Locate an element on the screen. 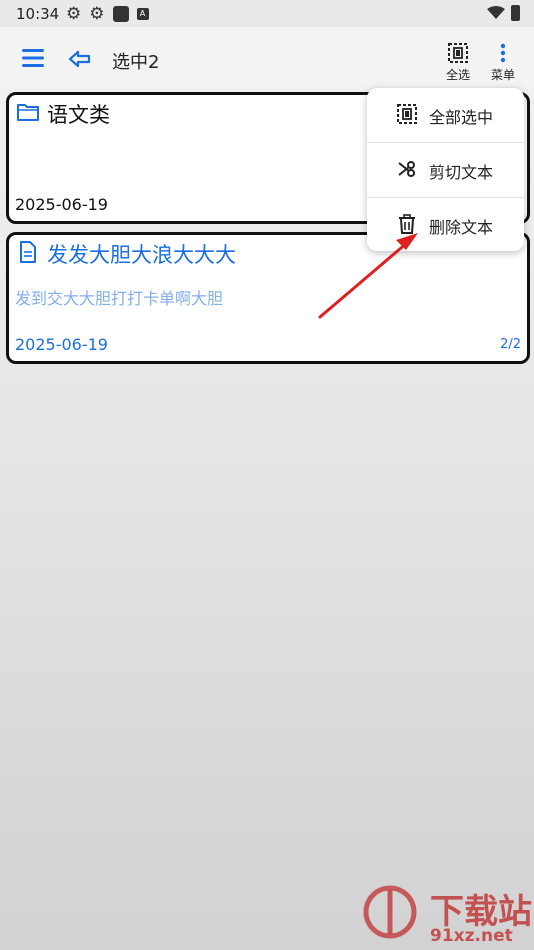  watermark: 下载站 91xz.net is located at coordinates (447, 915).